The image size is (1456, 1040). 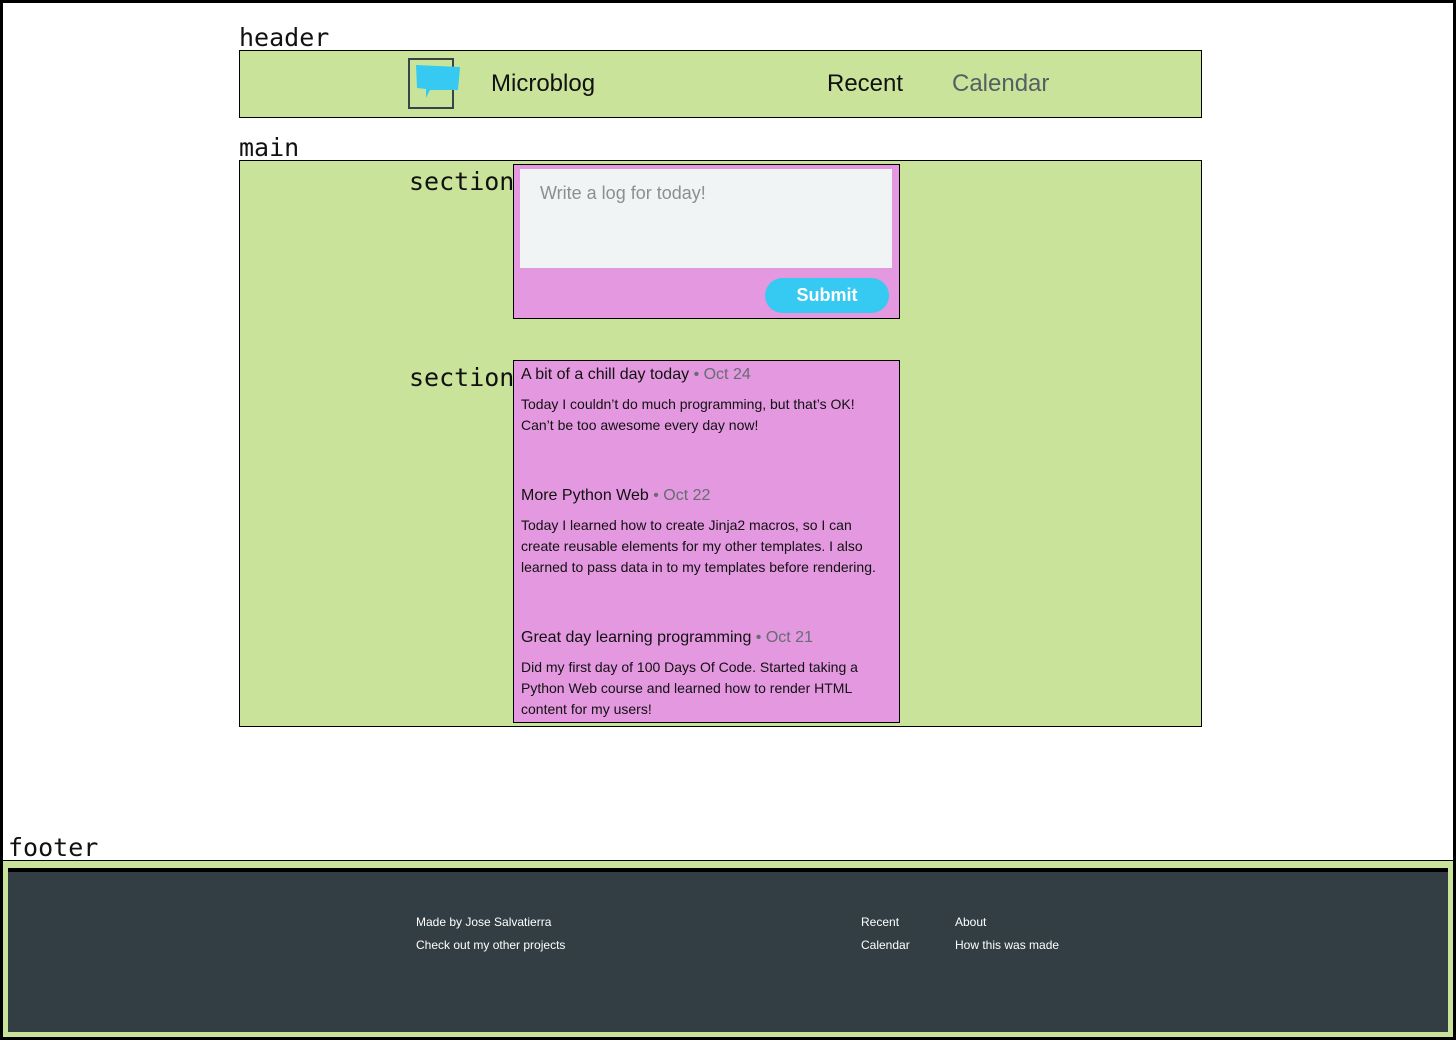 I want to click on compose-section: Submit, so click(x=706, y=241).